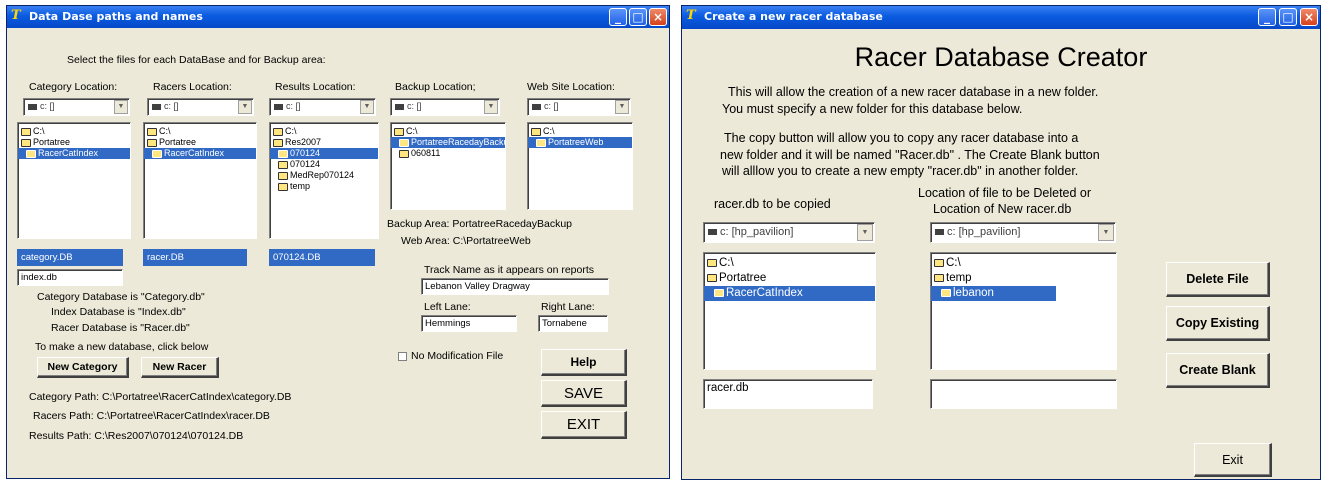 This screenshot has width=1325, height=485. I want to click on category-drive-select: c: [] ▼, so click(76, 107).